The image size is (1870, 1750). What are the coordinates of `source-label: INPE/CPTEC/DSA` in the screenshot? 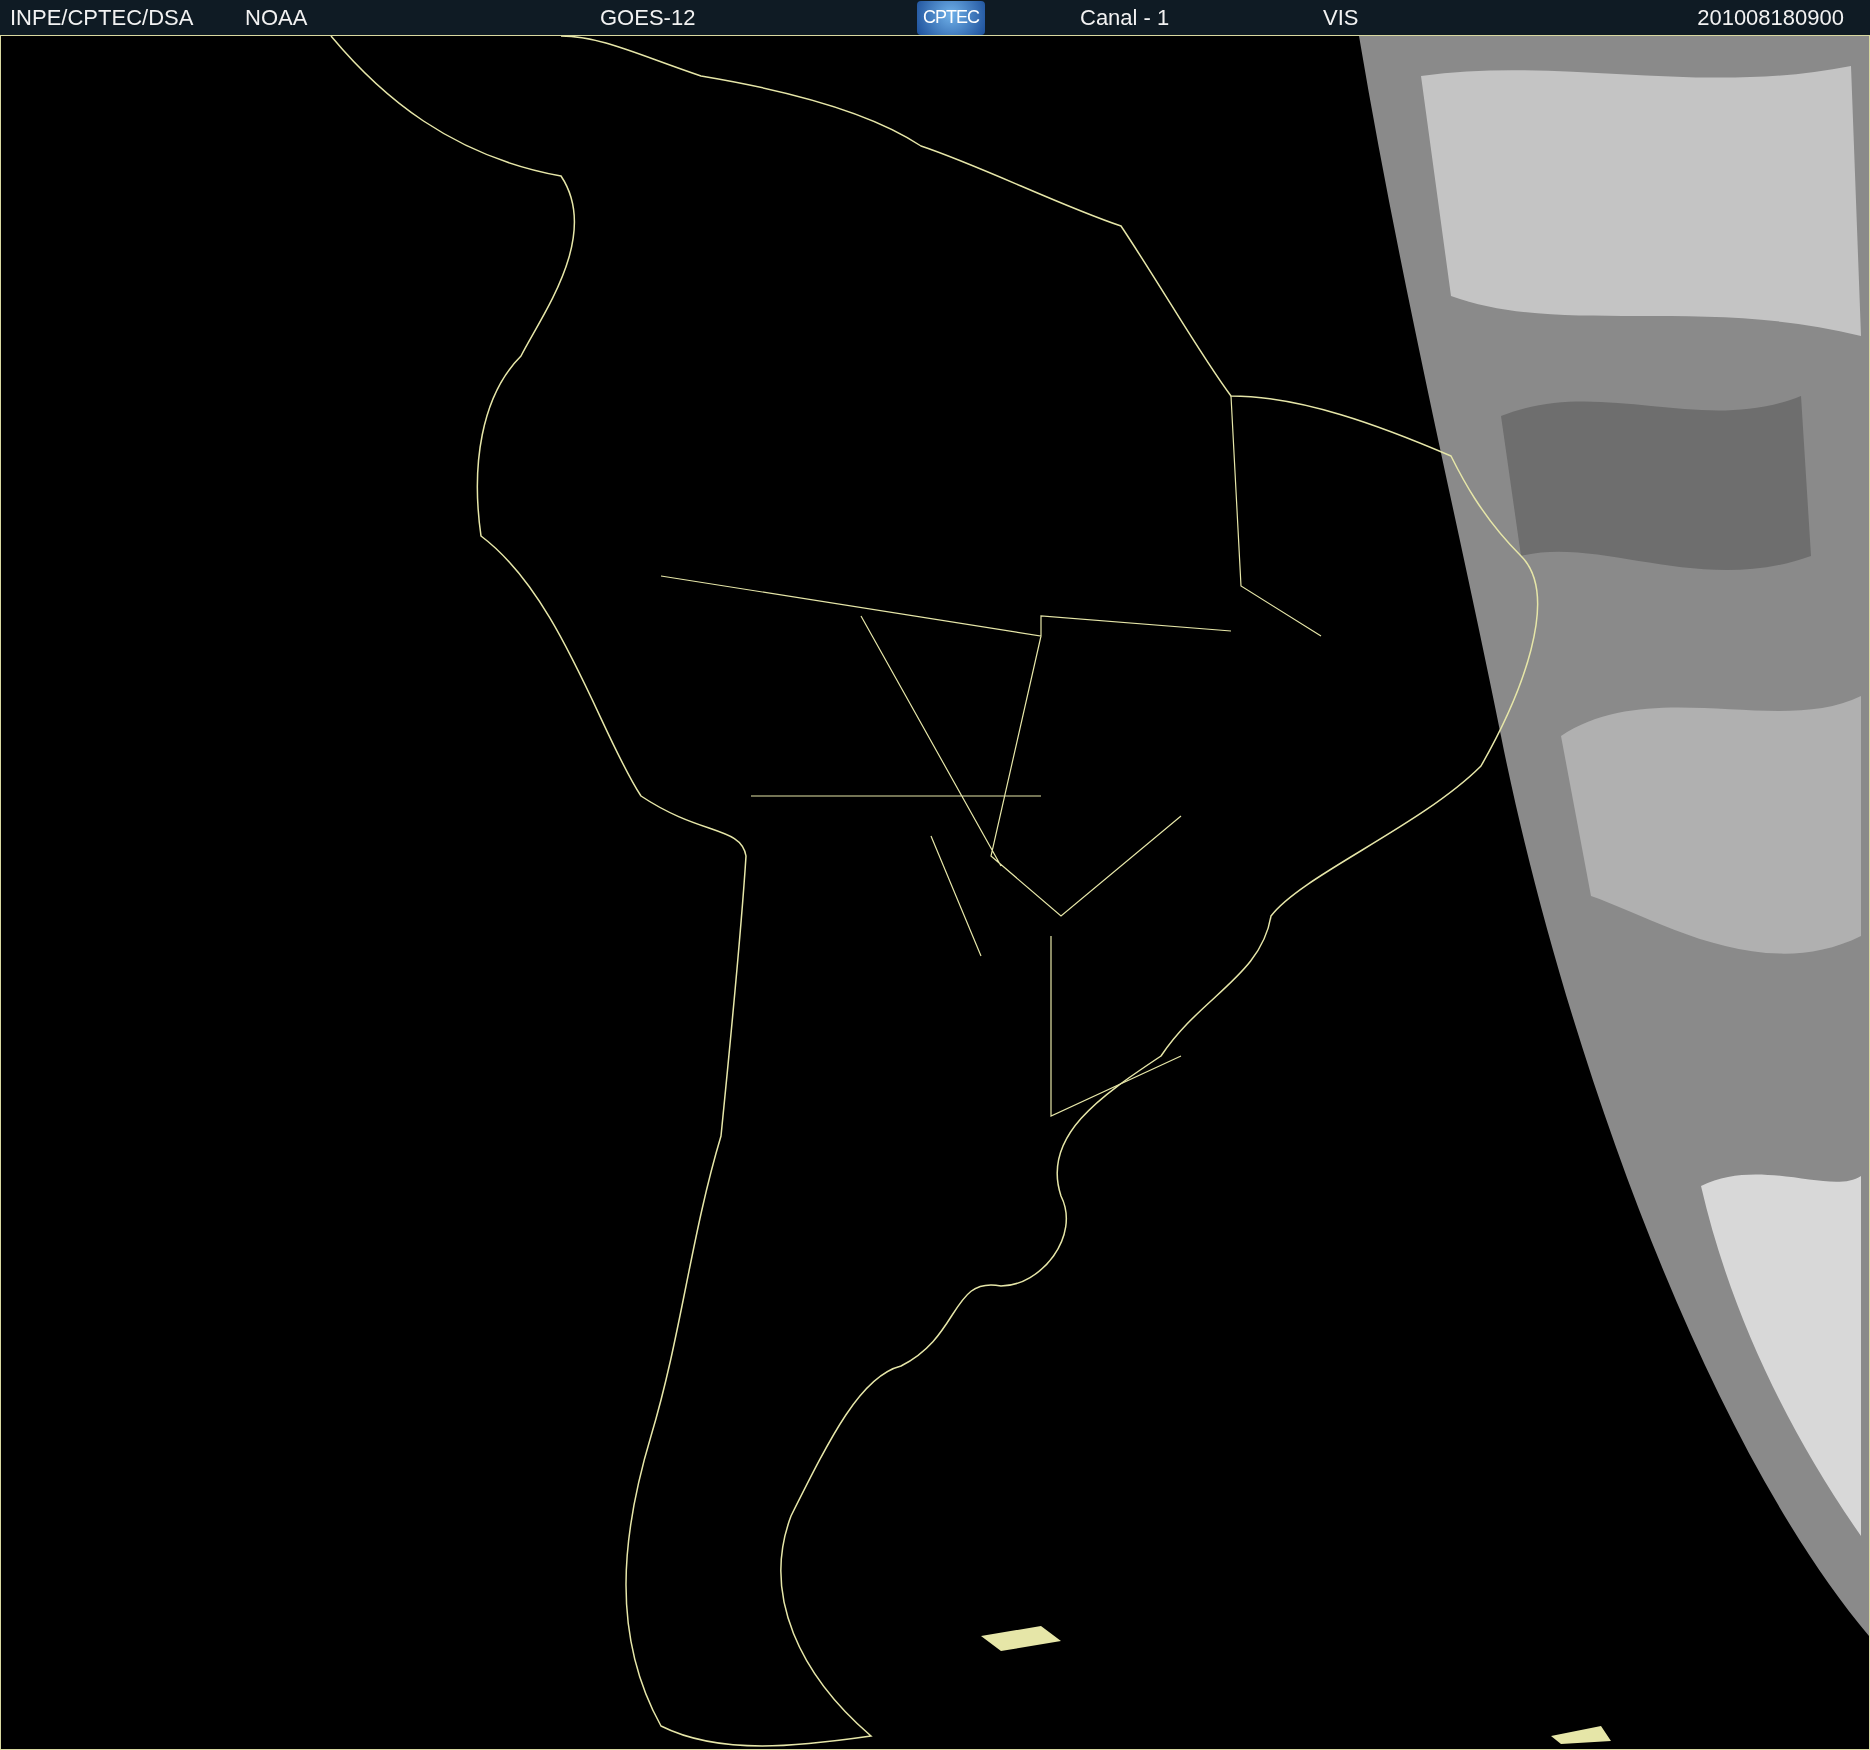 It's located at (102, 17).